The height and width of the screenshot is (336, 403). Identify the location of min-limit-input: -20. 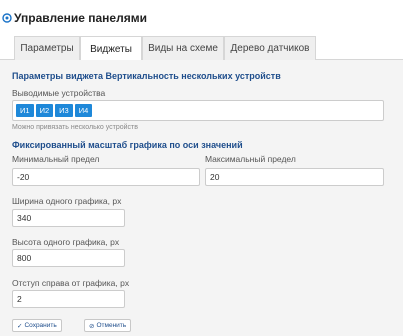
(106, 177).